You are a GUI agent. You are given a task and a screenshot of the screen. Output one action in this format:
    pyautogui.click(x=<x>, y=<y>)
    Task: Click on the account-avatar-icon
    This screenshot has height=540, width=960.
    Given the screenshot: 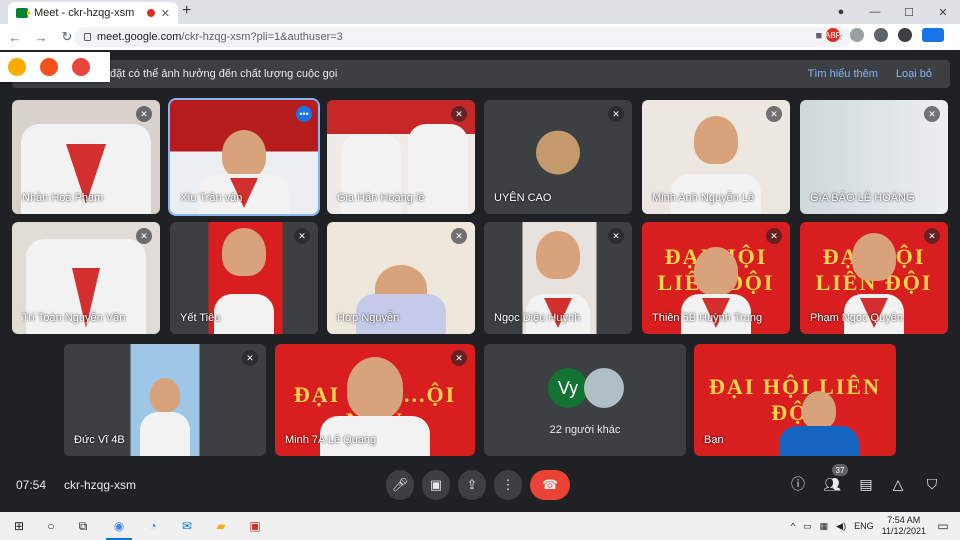 What is the action you would take?
    pyautogui.click(x=933, y=35)
    